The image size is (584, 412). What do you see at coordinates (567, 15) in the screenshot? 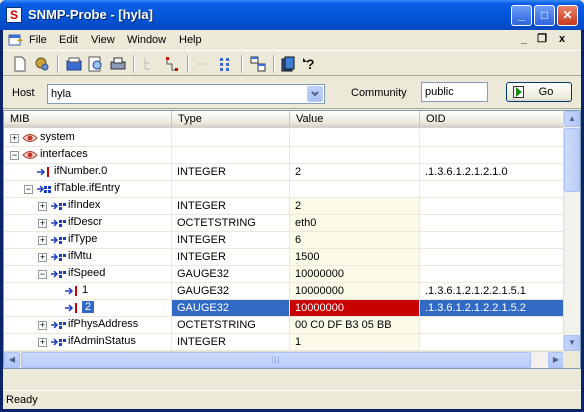
I see `close-button: ✕` at bounding box center [567, 15].